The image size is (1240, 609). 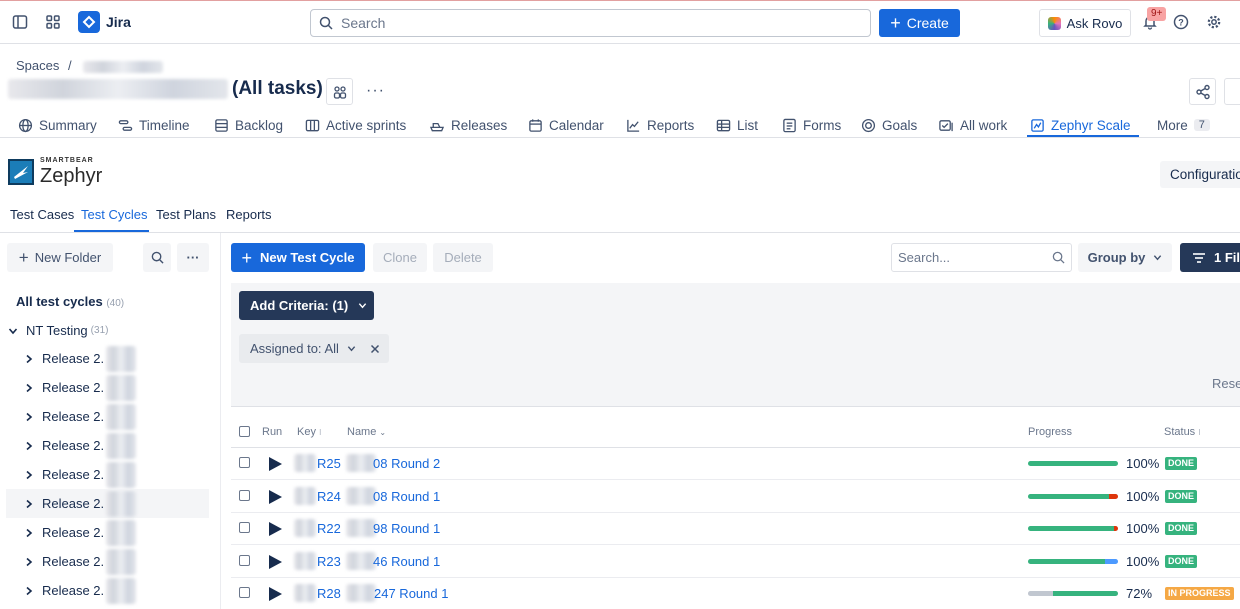 I want to click on all-test-cycles-node: All test cycles (40), so click(x=70, y=301).